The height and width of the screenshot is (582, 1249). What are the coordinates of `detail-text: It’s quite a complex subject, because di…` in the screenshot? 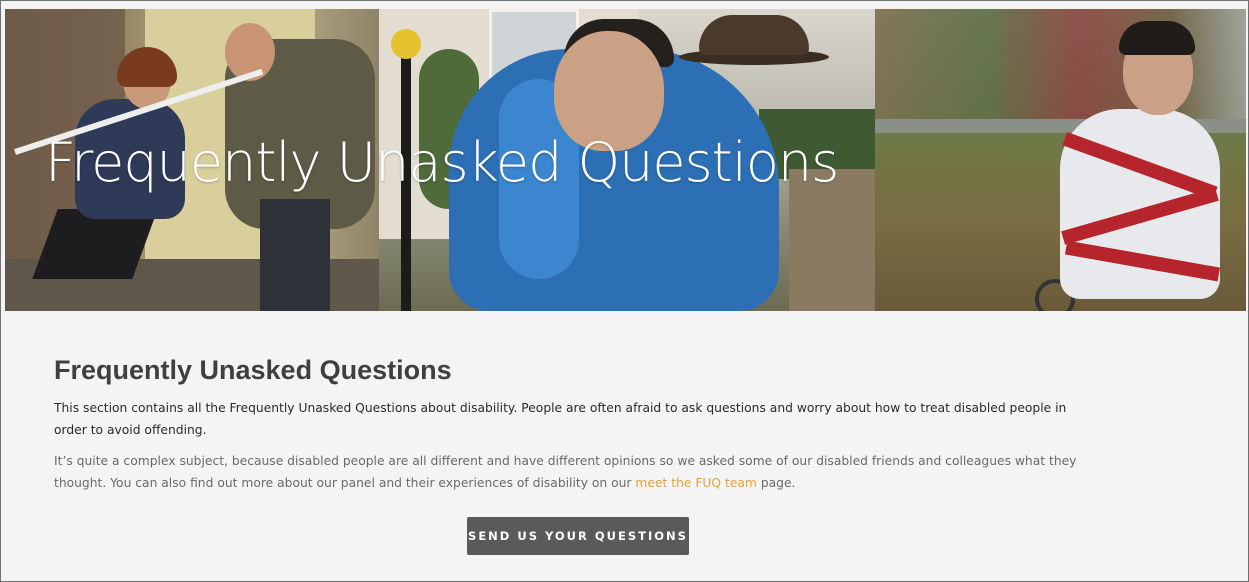 It's located at (565, 472).